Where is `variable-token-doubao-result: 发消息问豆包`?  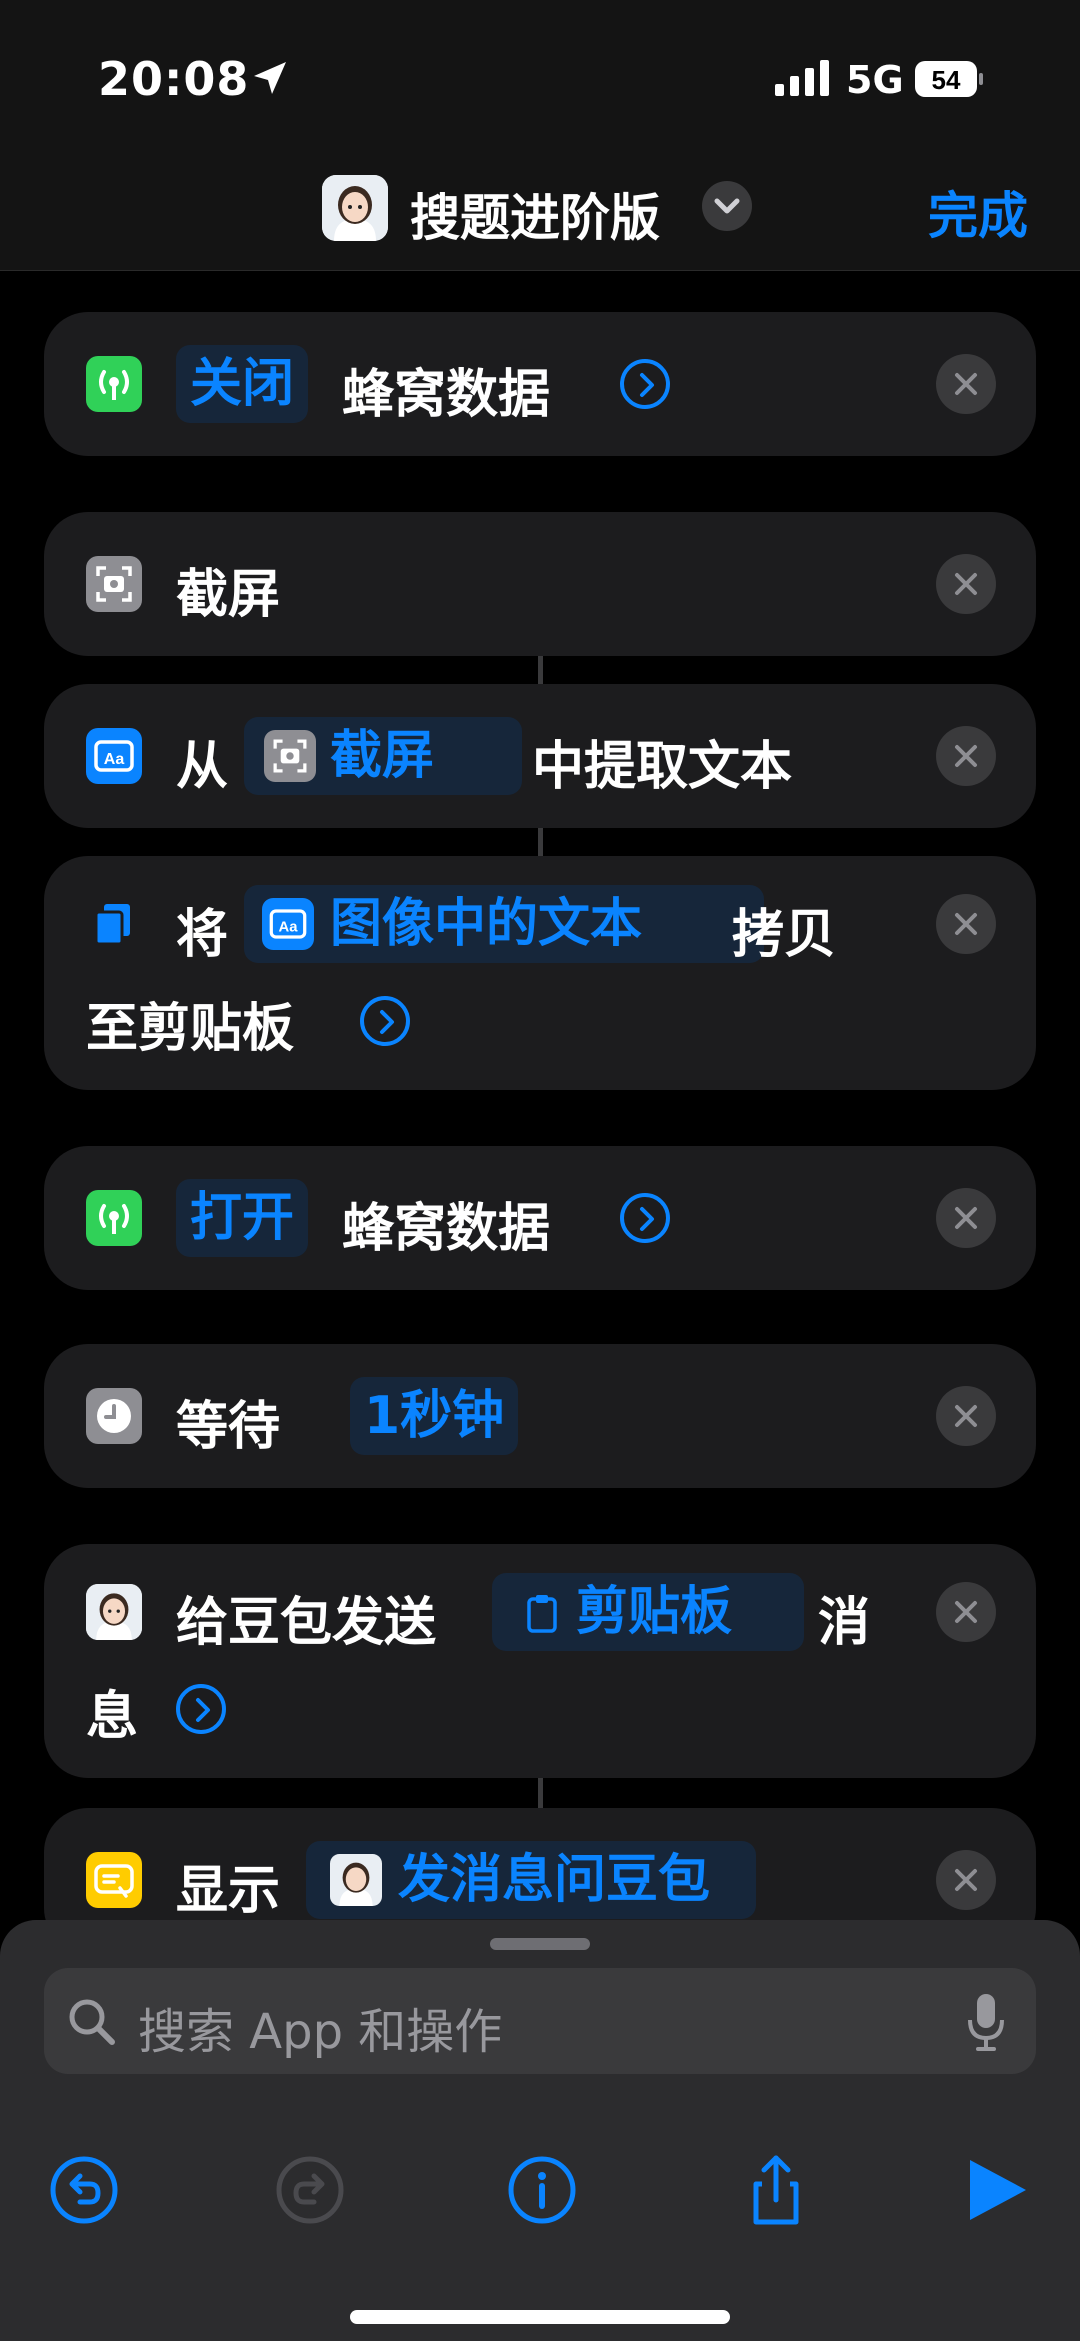 variable-token-doubao-result: 发消息问豆包 is located at coordinates (531, 1880).